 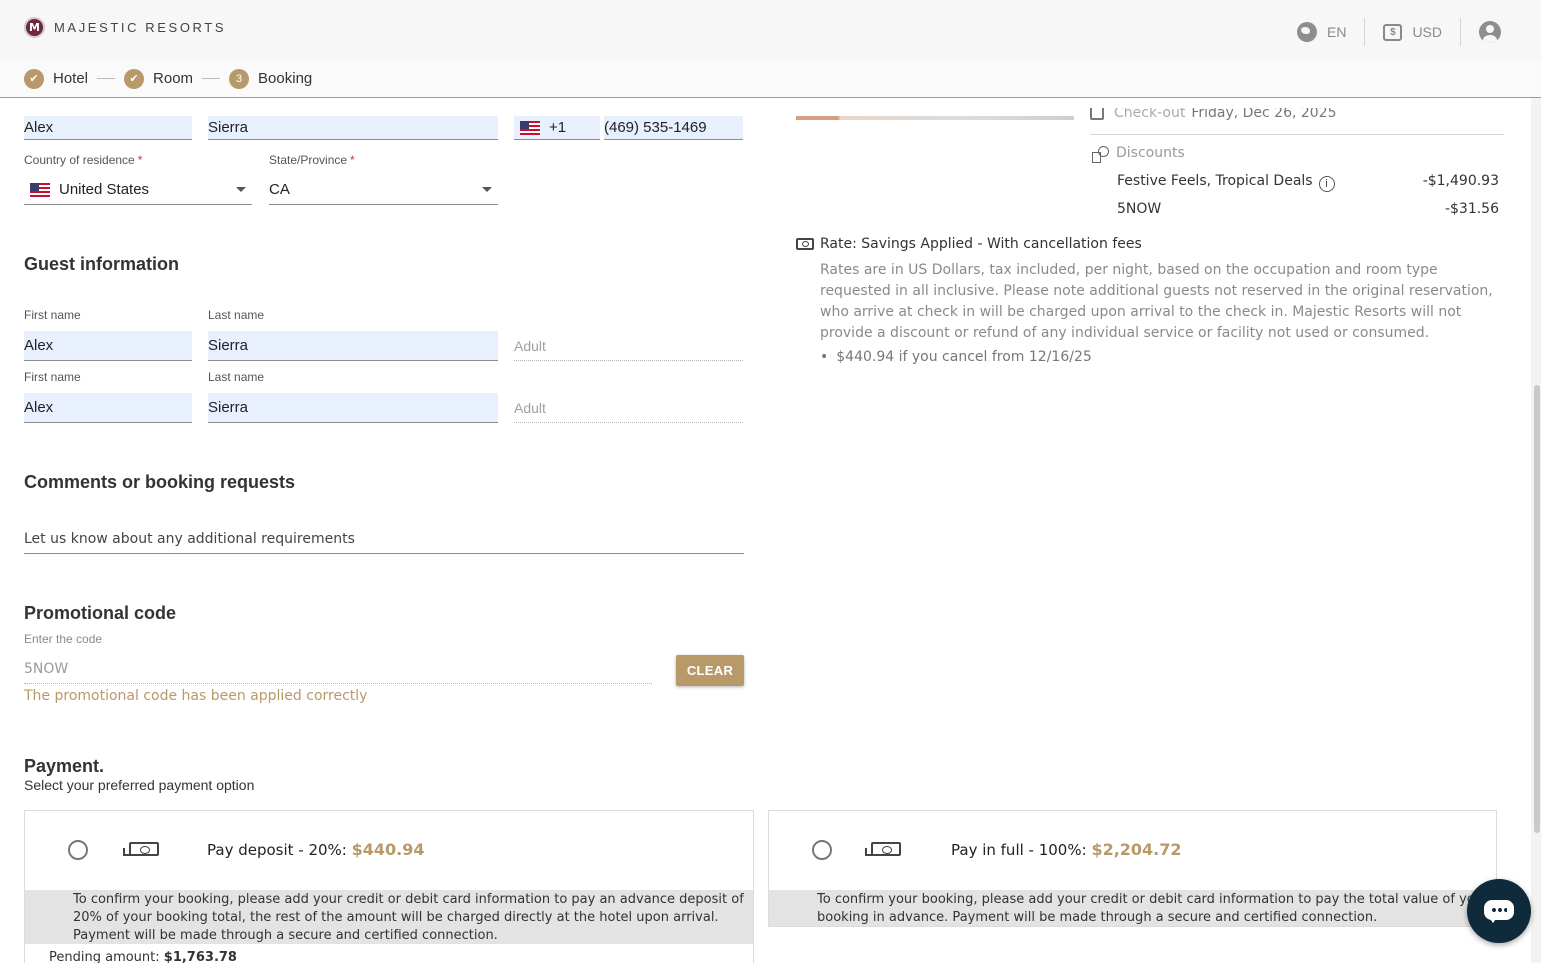 I want to click on discounts-header: Discounts, so click(x=1138, y=154).